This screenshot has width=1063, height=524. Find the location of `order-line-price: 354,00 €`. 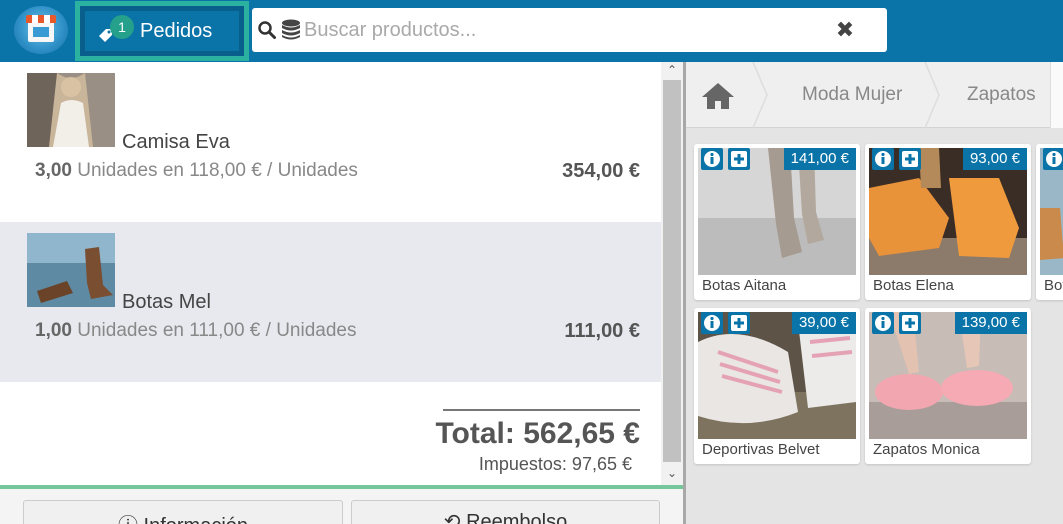

order-line-price: 354,00 € is located at coordinates (601, 171).